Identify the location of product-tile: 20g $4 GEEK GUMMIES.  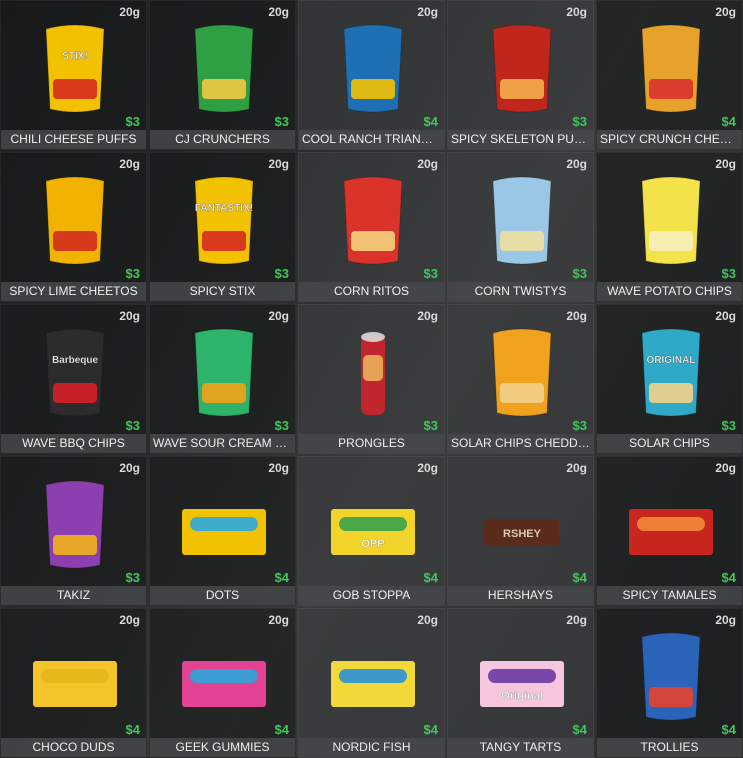
(222, 683).